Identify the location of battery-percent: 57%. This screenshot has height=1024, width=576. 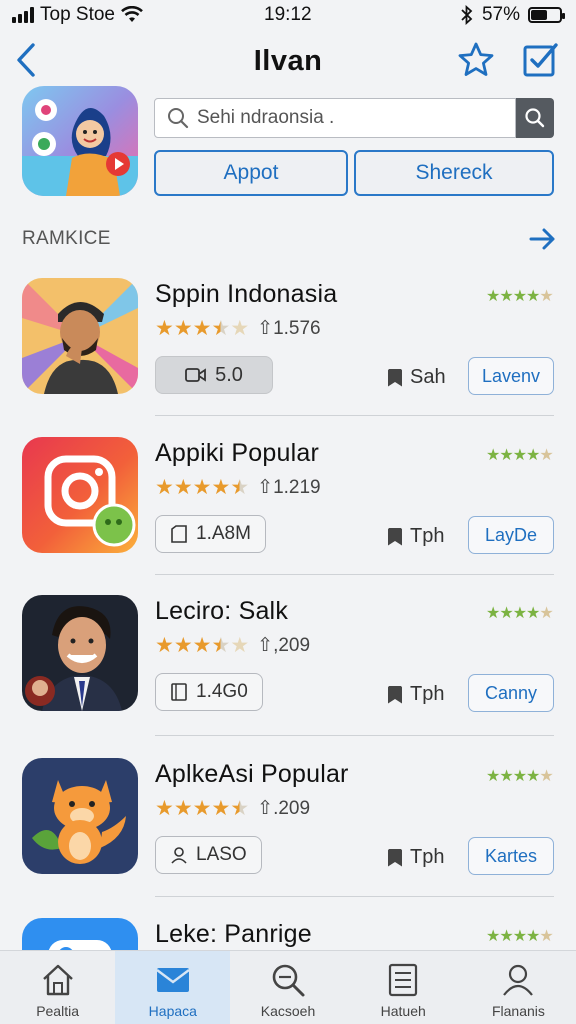
(500, 14).